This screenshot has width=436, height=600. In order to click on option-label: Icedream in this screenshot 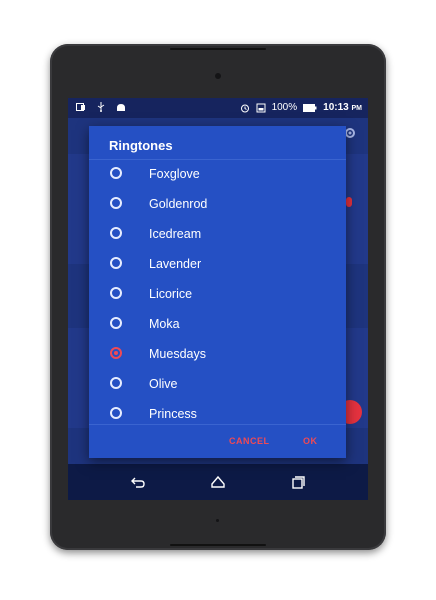, I will do `click(175, 234)`.